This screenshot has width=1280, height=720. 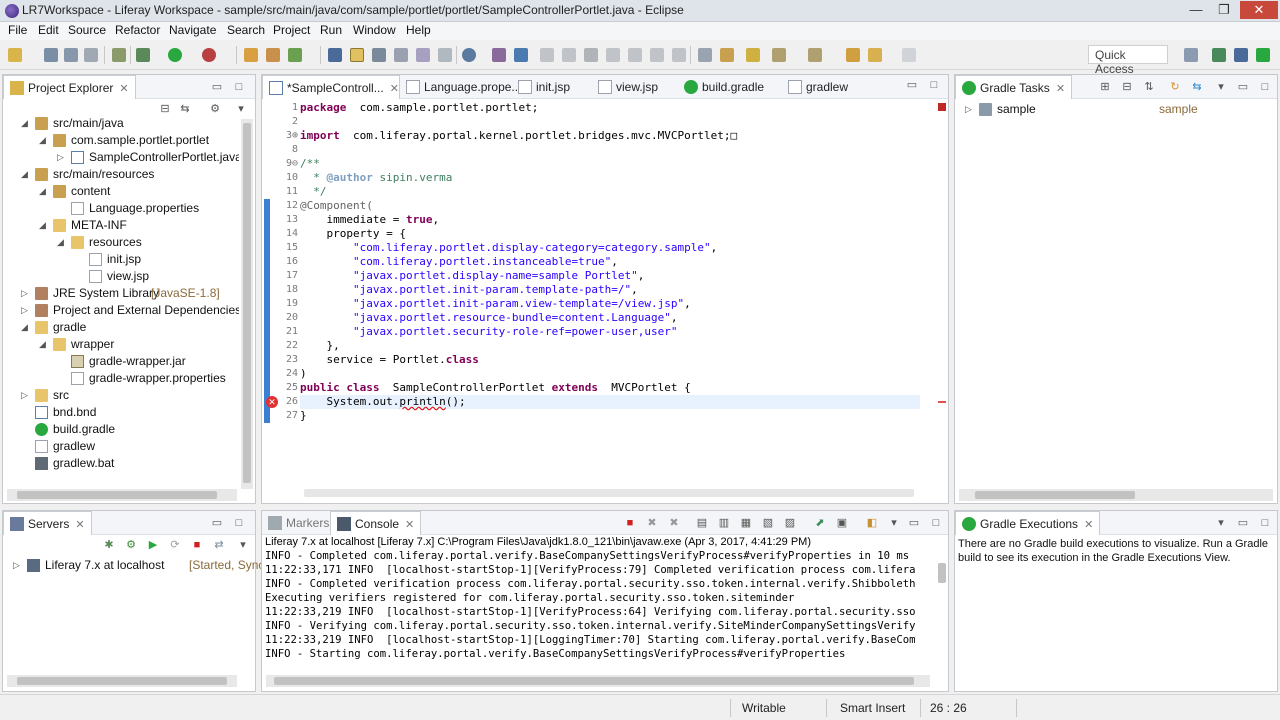 I want to click on clear-console-icon: ▤, so click(x=702, y=523).